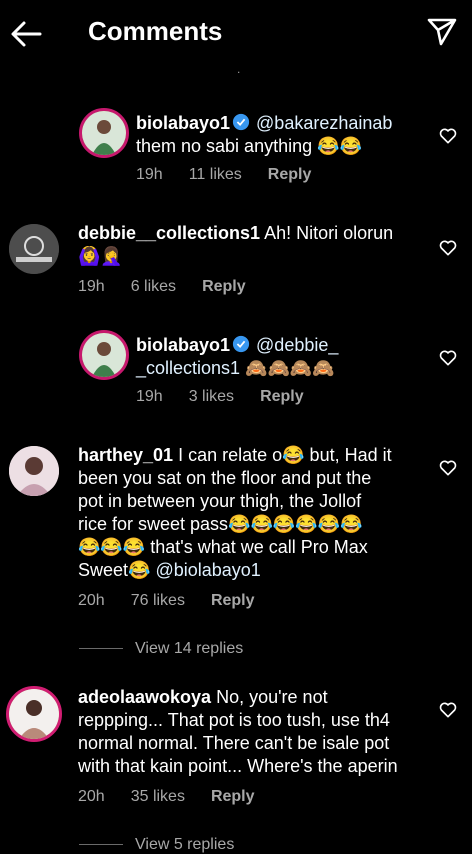  What do you see at coordinates (239, 69) in the screenshot?
I see `truncated-text: .` at bounding box center [239, 69].